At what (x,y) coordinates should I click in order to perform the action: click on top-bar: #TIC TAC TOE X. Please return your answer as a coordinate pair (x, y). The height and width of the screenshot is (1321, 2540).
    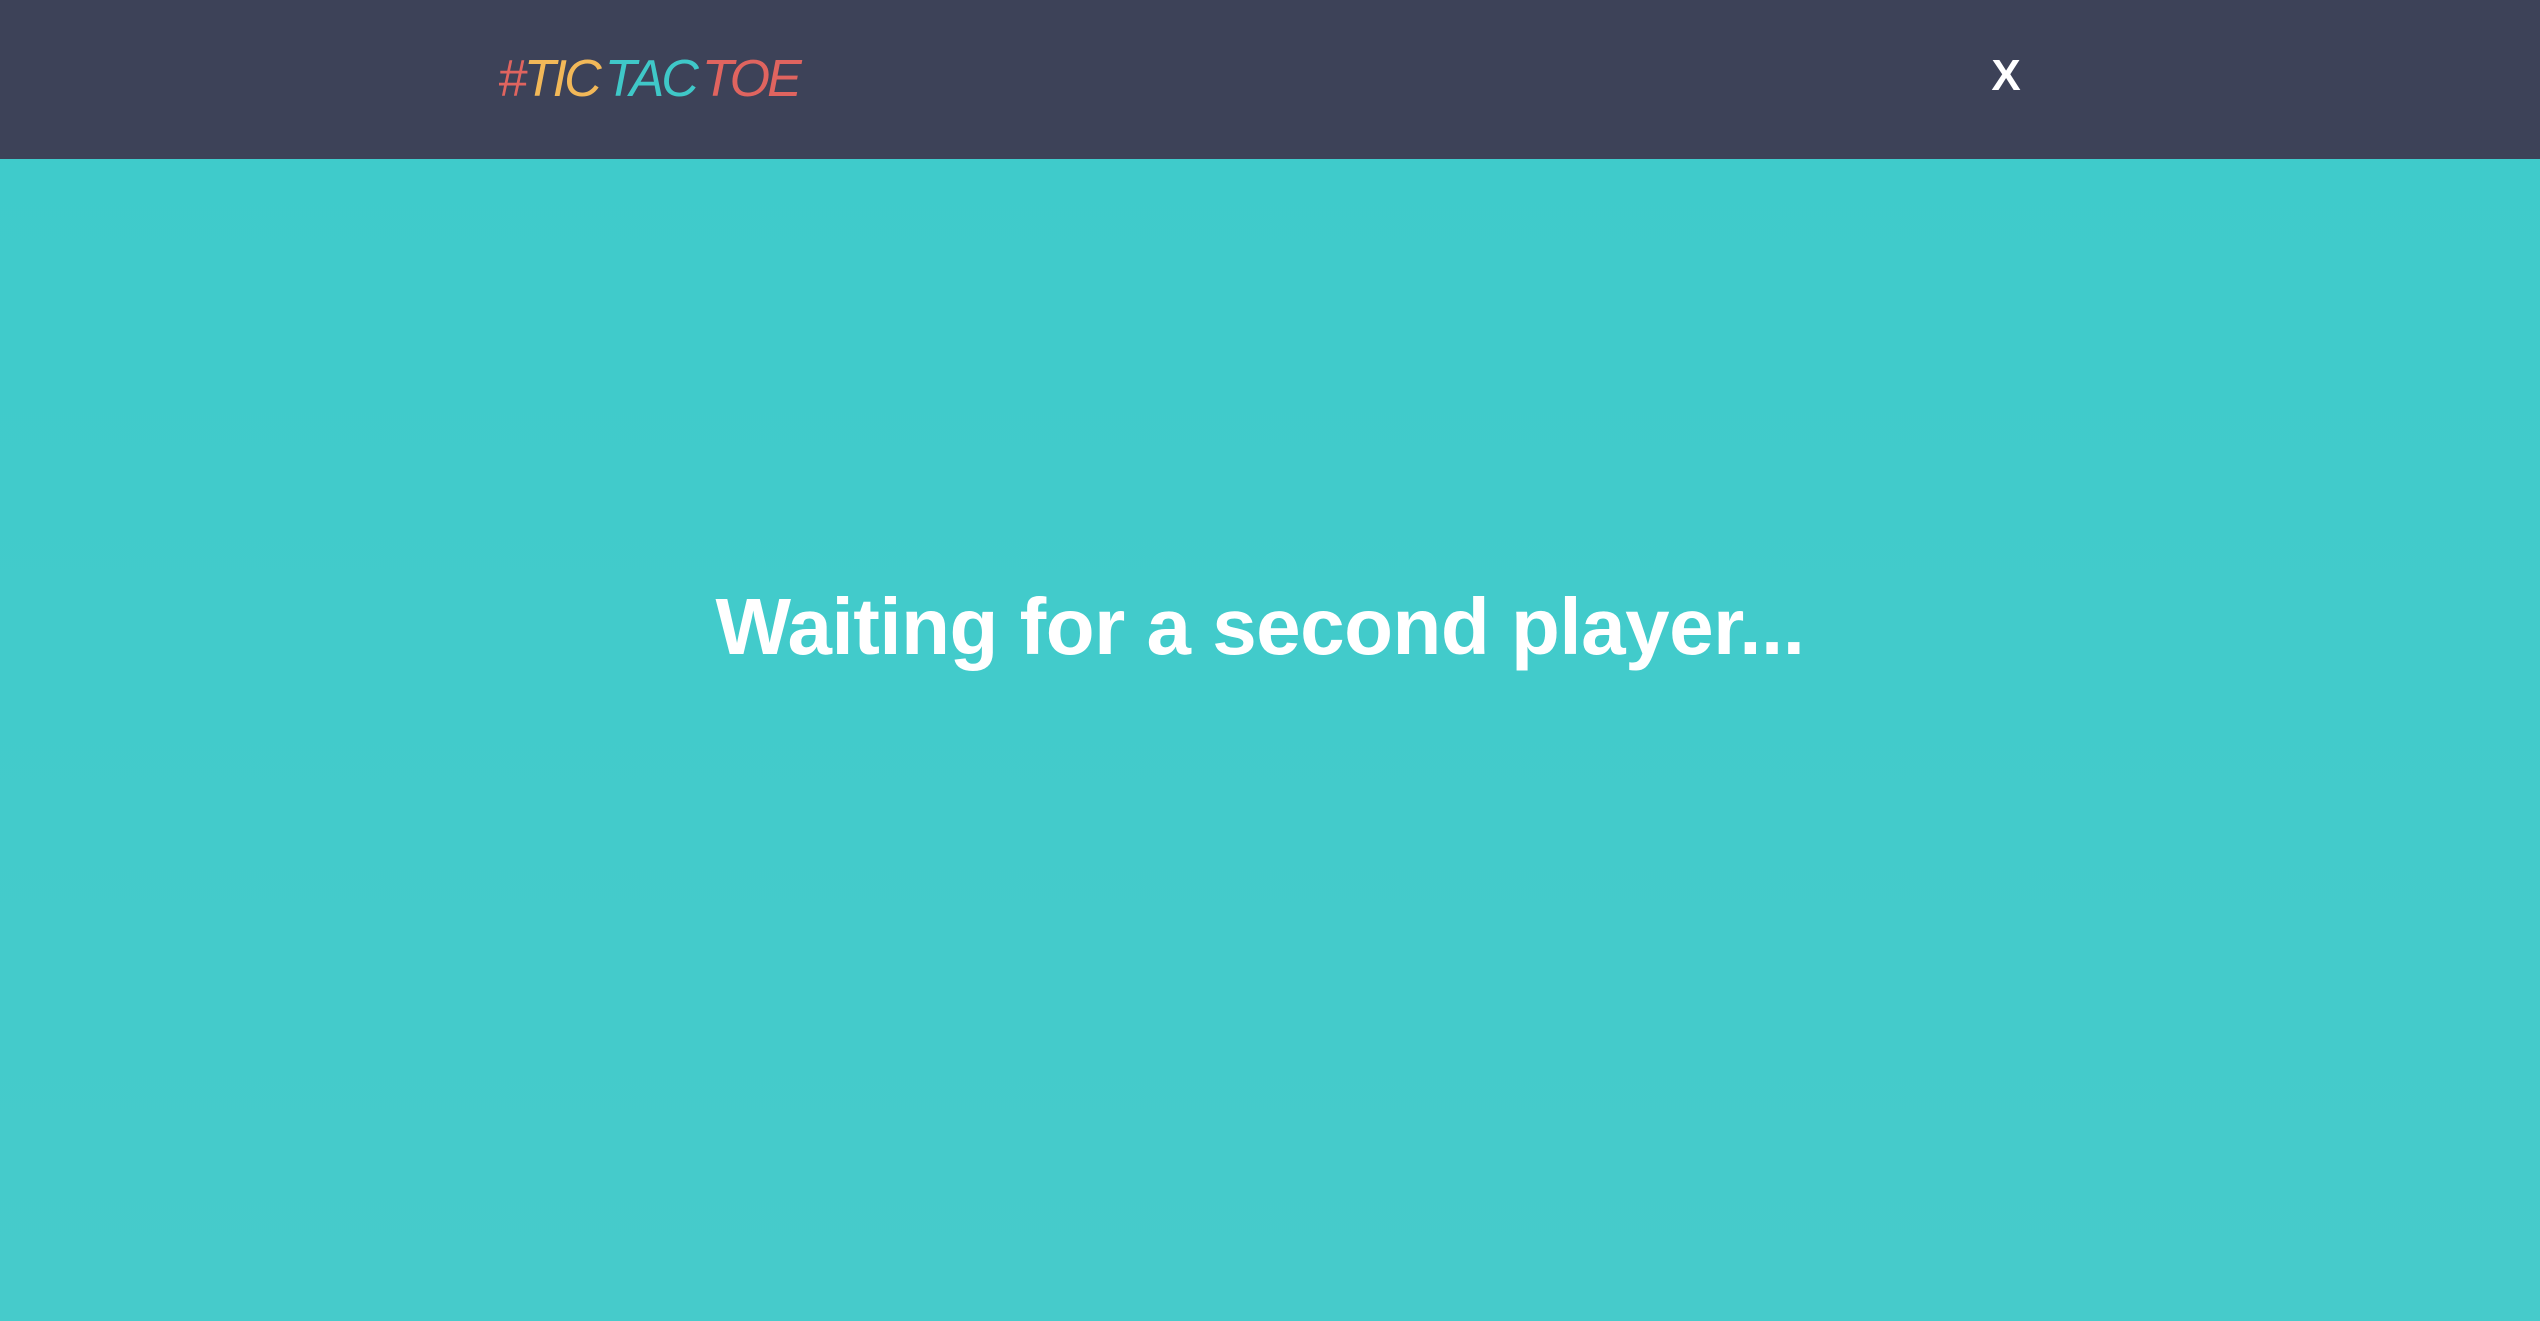
    Looking at the image, I should click on (1270, 79).